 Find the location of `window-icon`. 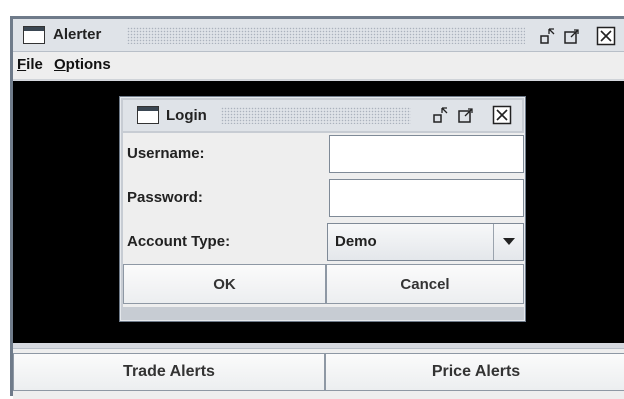

window-icon is located at coordinates (34, 35).